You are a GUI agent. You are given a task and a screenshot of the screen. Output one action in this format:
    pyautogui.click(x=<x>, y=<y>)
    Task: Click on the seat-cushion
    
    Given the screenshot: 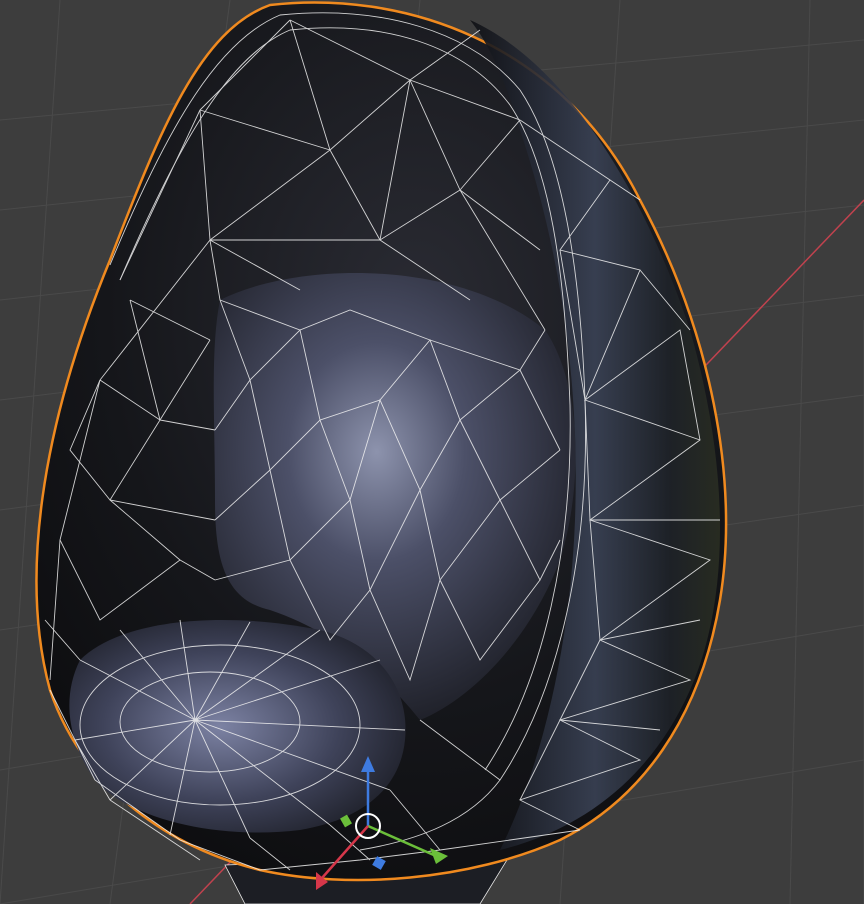 What is the action you would take?
    pyautogui.click(x=237, y=726)
    